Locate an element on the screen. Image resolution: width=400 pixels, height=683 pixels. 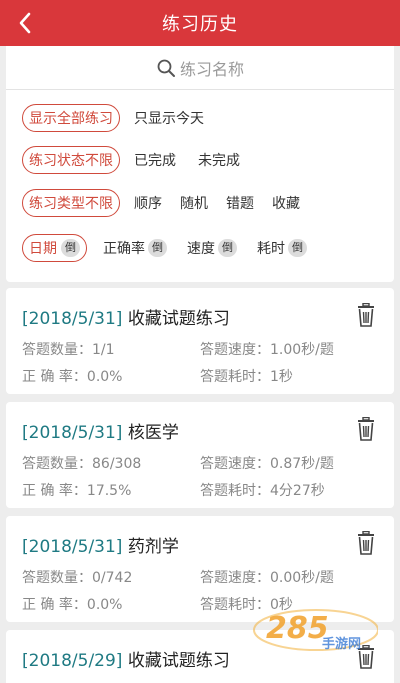
sort-time-label: 耗时 is located at coordinates (271, 249).